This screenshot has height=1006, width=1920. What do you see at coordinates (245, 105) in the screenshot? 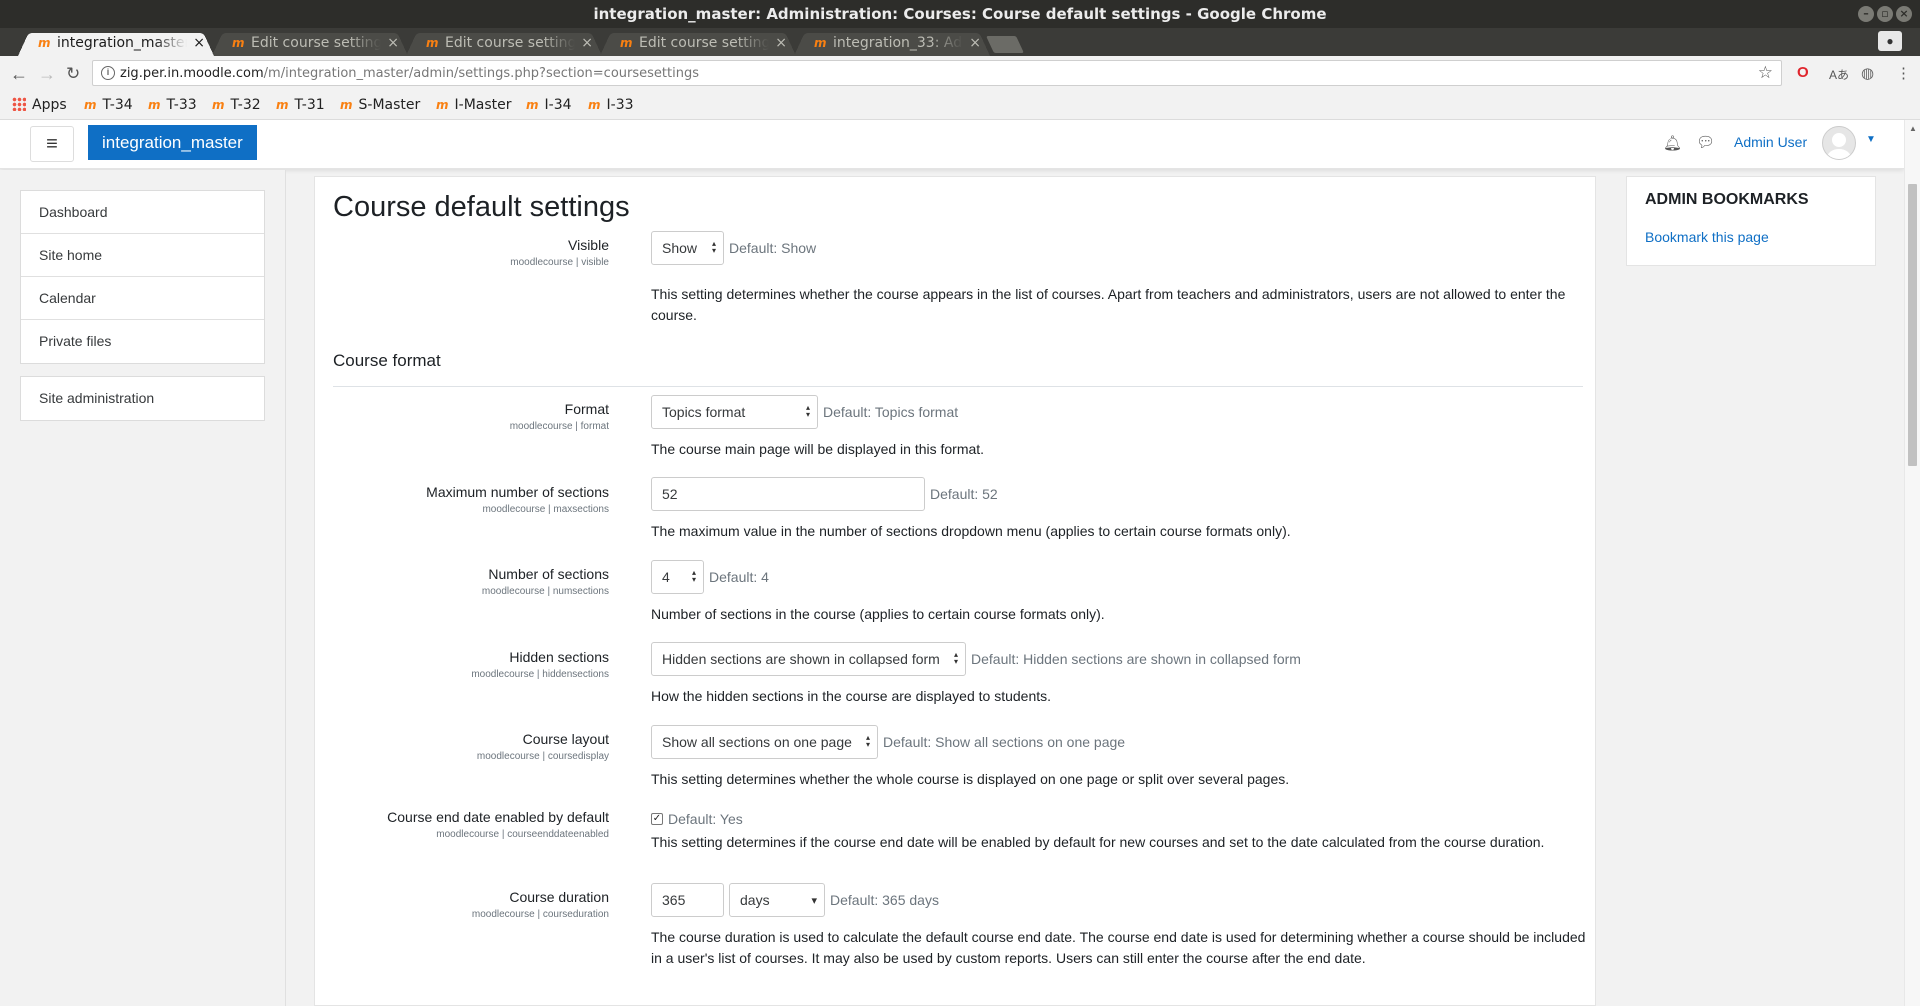
I see `bookmark-label: T-32` at bounding box center [245, 105].